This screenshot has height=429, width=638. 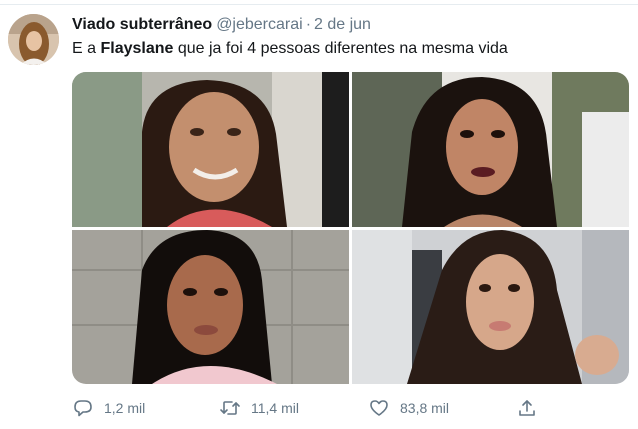 I want to click on speech-bubble-icon, so click(x=83, y=408).